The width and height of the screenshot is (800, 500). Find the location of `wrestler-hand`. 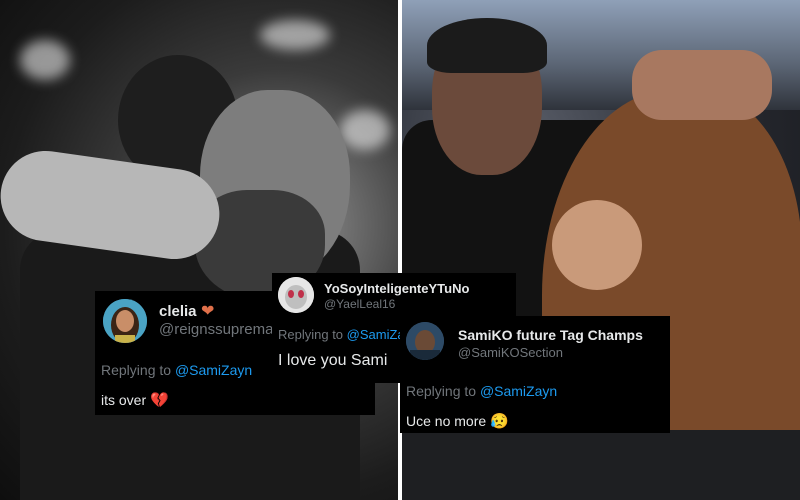

wrestler-hand is located at coordinates (702, 85).